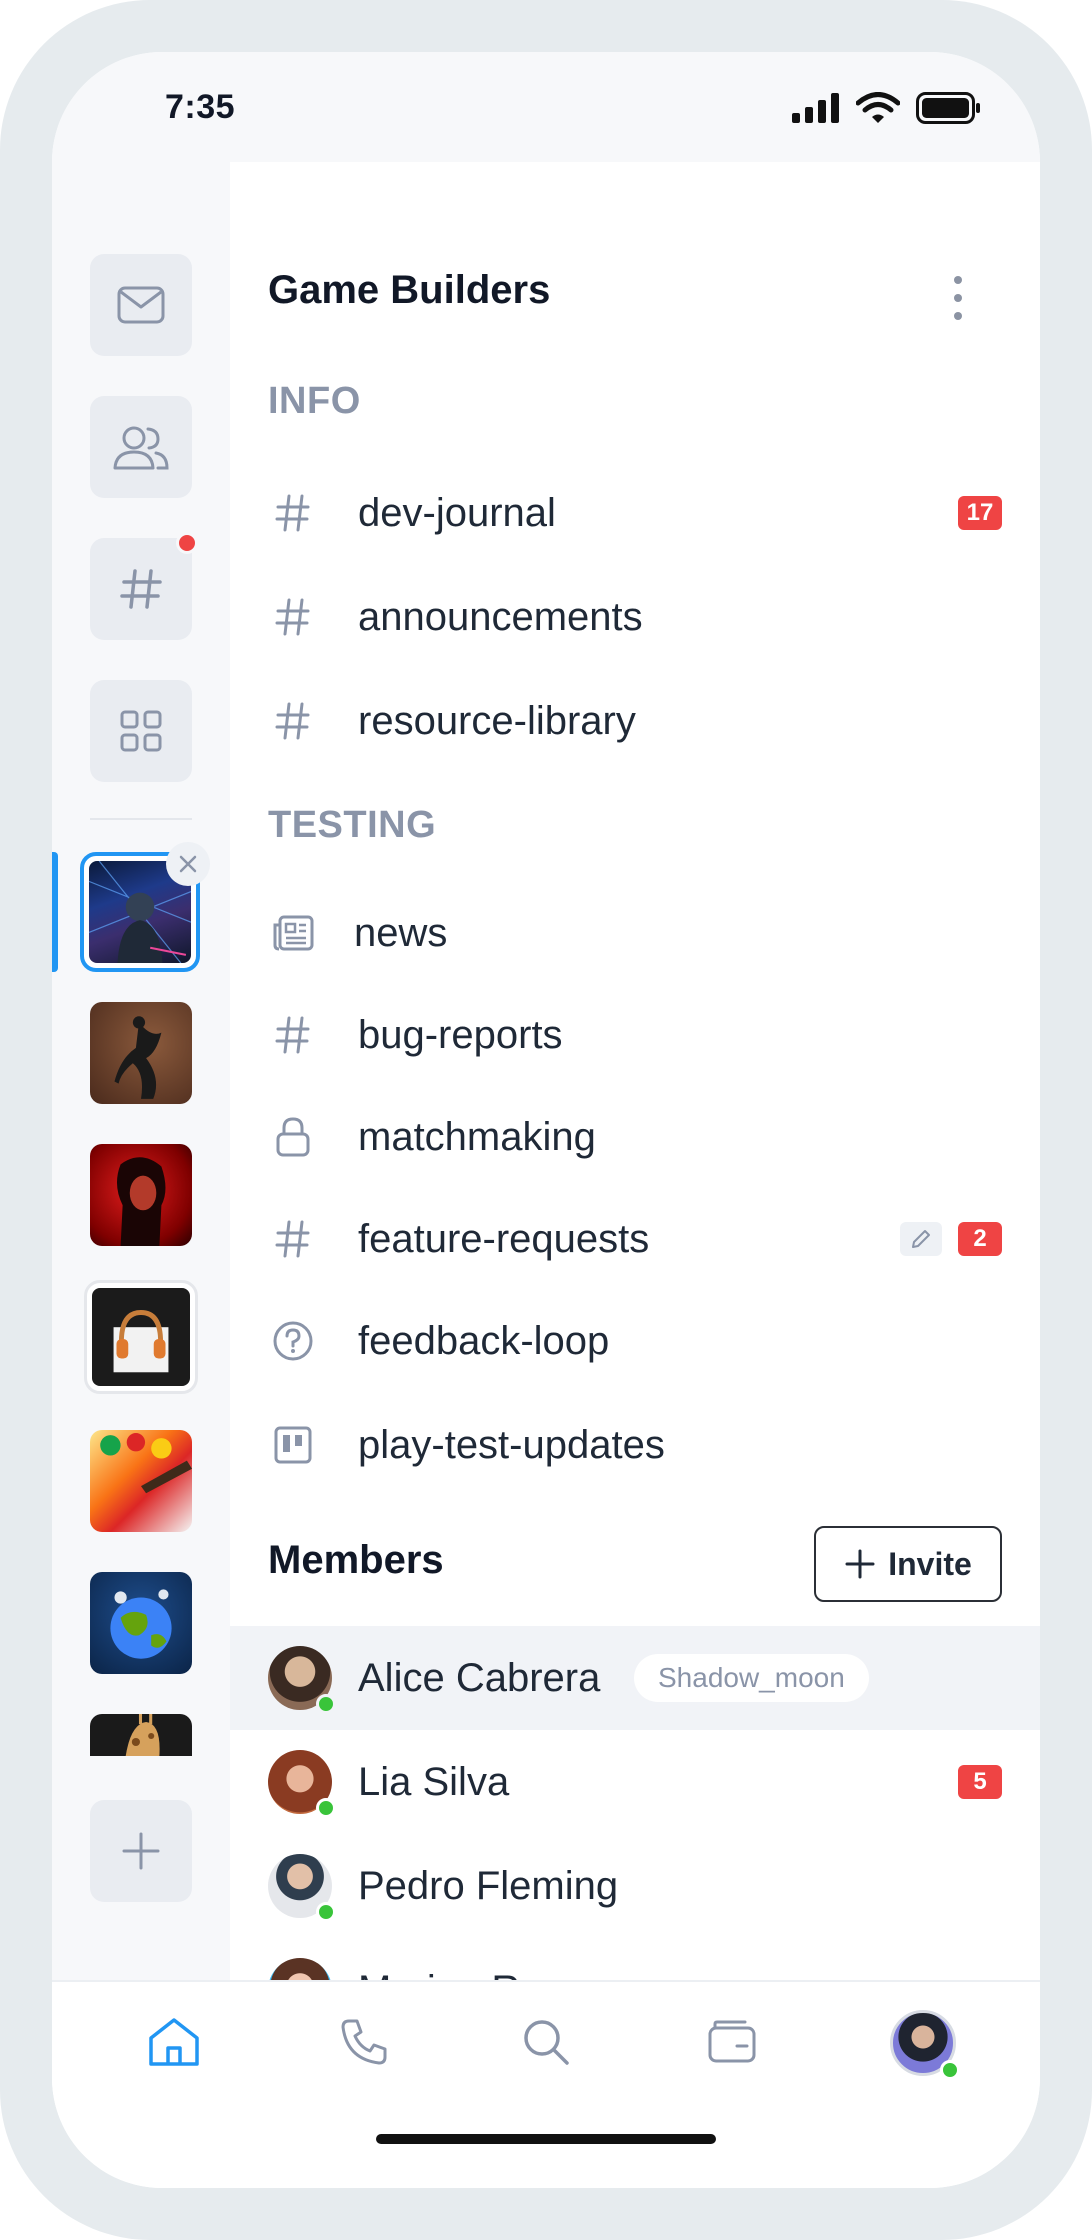 This screenshot has width=1092, height=2240. What do you see at coordinates (751, 1678) in the screenshot?
I see `member-tag: Shadow_moon` at bounding box center [751, 1678].